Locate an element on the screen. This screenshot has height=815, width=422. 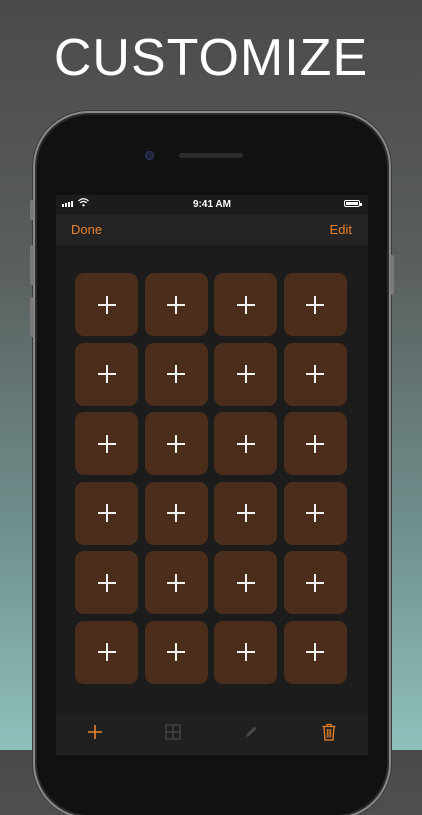
add-icon is located at coordinates (95, 732).